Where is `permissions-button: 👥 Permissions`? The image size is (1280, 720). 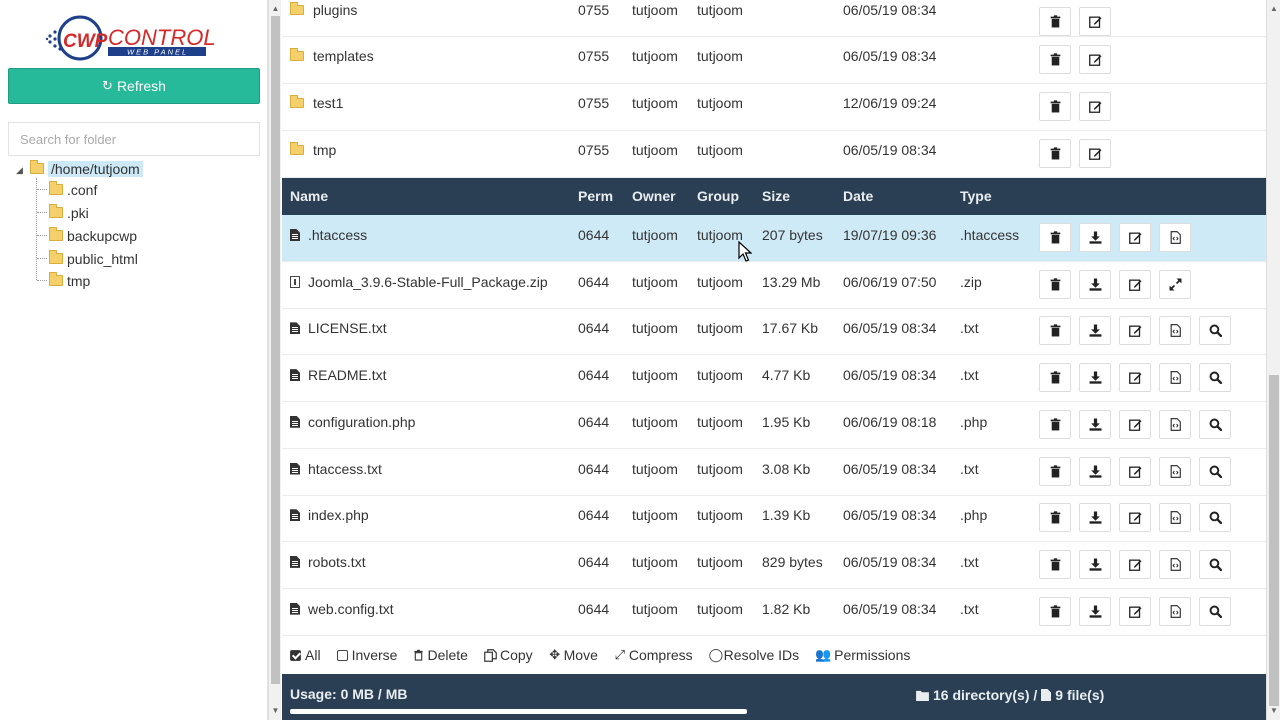
permissions-button: 👥 Permissions is located at coordinates (862, 655).